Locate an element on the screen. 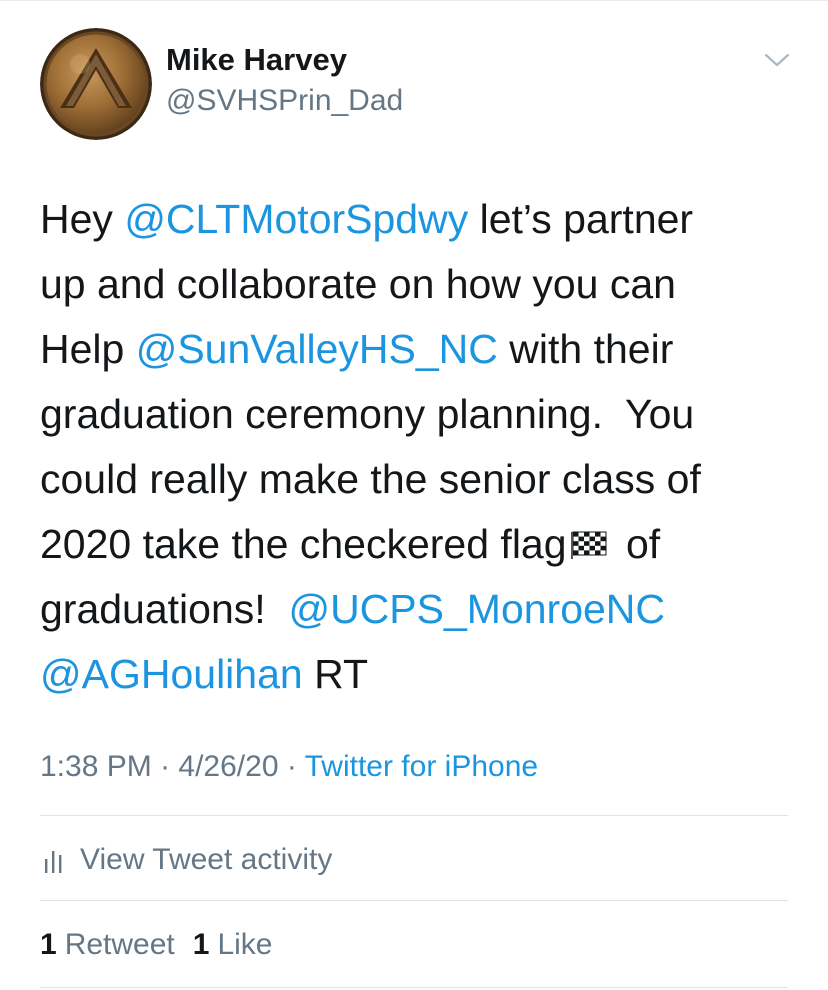 Image resolution: width=828 pixels, height=990 pixels. tweet-source-link: Twitter for iPhone is located at coordinates (421, 766).